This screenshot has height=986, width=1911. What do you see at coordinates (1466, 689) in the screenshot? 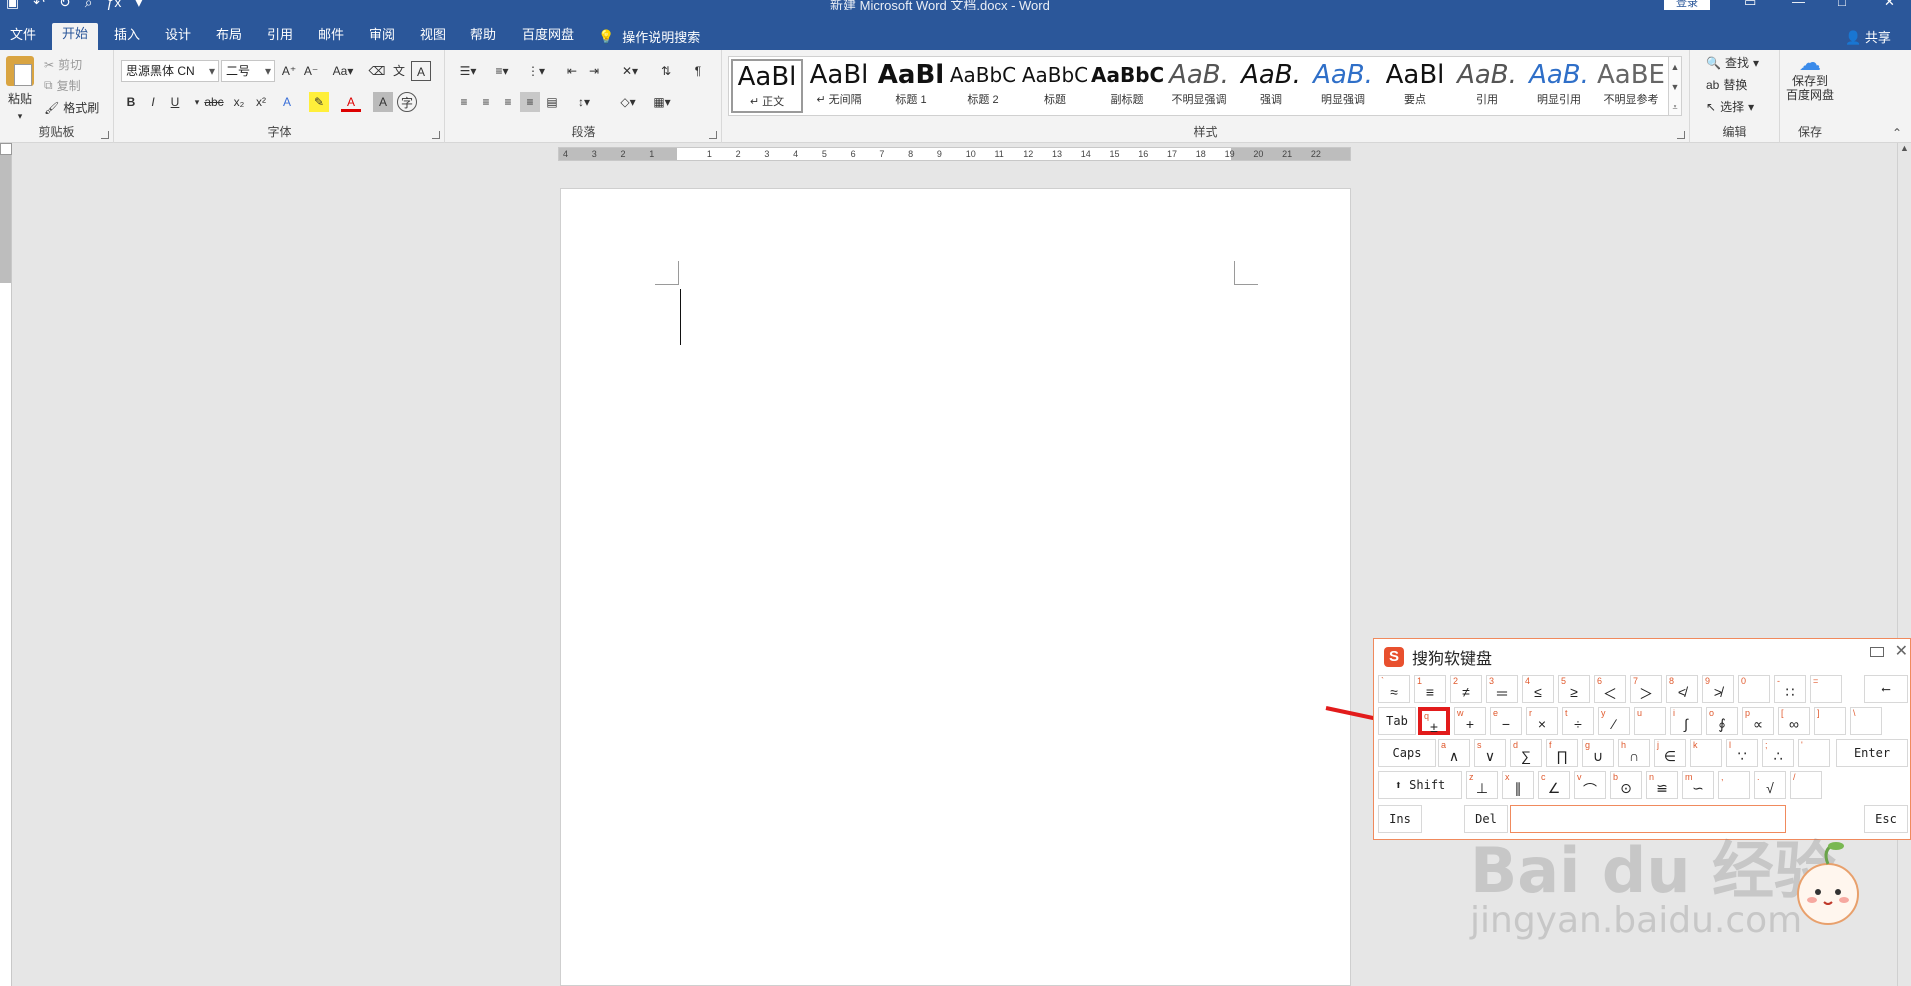
I see `key-2: 2 ≠` at bounding box center [1466, 689].